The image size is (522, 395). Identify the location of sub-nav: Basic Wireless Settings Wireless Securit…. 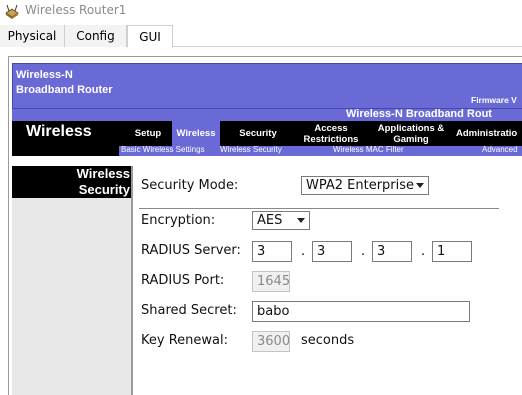
(320, 150).